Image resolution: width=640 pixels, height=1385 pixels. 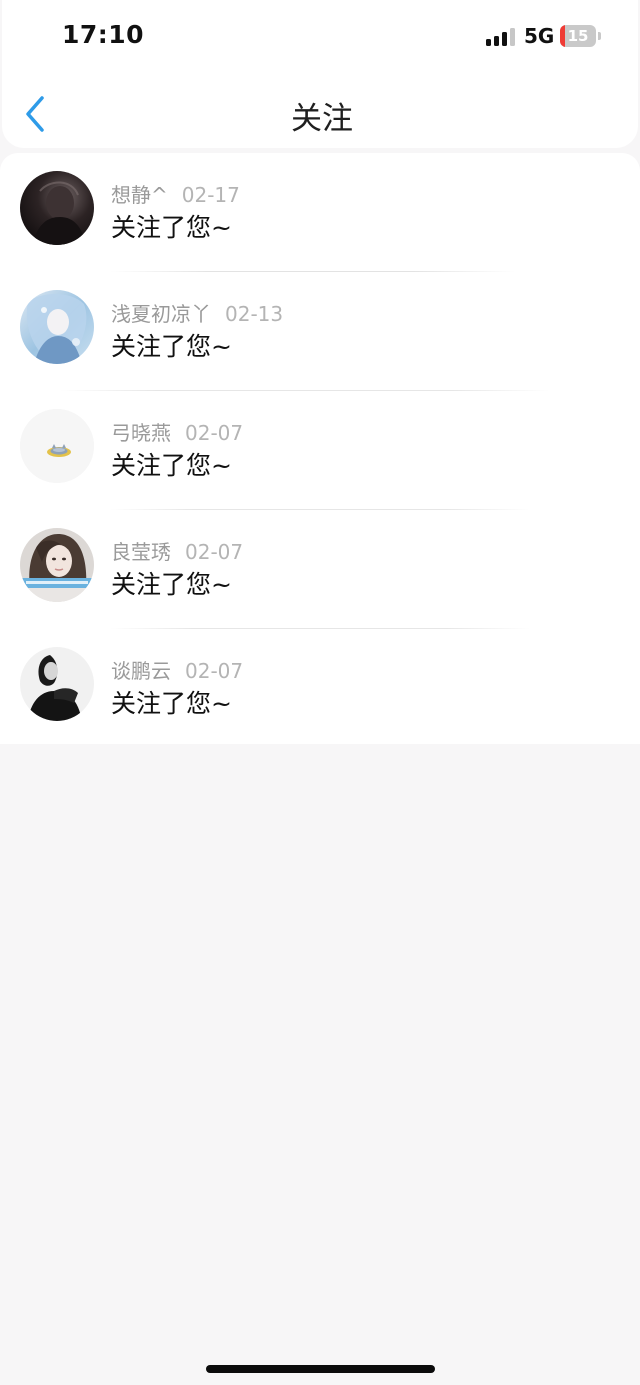 What do you see at coordinates (141, 433) in the screenshot?
I see `user-name: 弓晓燕` at bounding box center [141, 433].